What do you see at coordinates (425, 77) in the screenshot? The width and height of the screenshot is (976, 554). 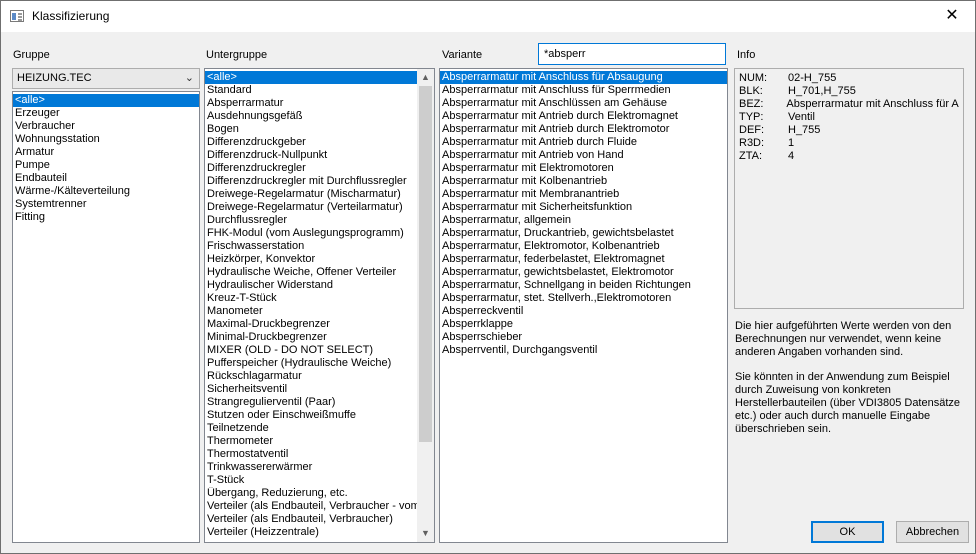 I see `scroll-up-arrow-icon: ▲` at bounding box center [425, 77].